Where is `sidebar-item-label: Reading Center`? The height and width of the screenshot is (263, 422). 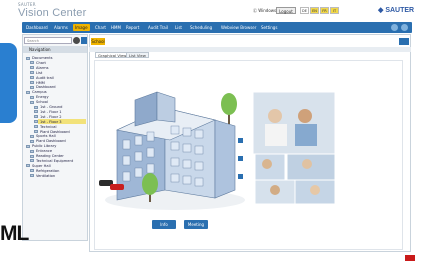
sidebar-item-label: Reading Center is located at coordinates (50, 156).